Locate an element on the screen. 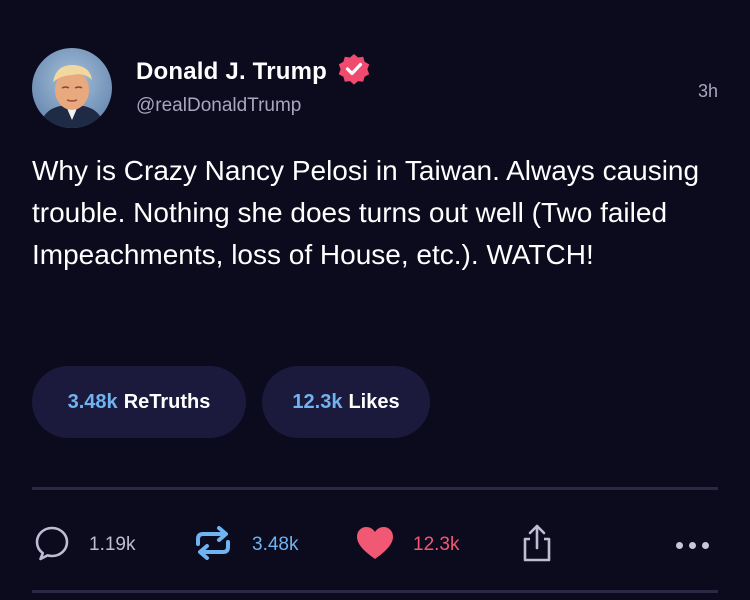  more-options-button is located at coordinates (692, 545).